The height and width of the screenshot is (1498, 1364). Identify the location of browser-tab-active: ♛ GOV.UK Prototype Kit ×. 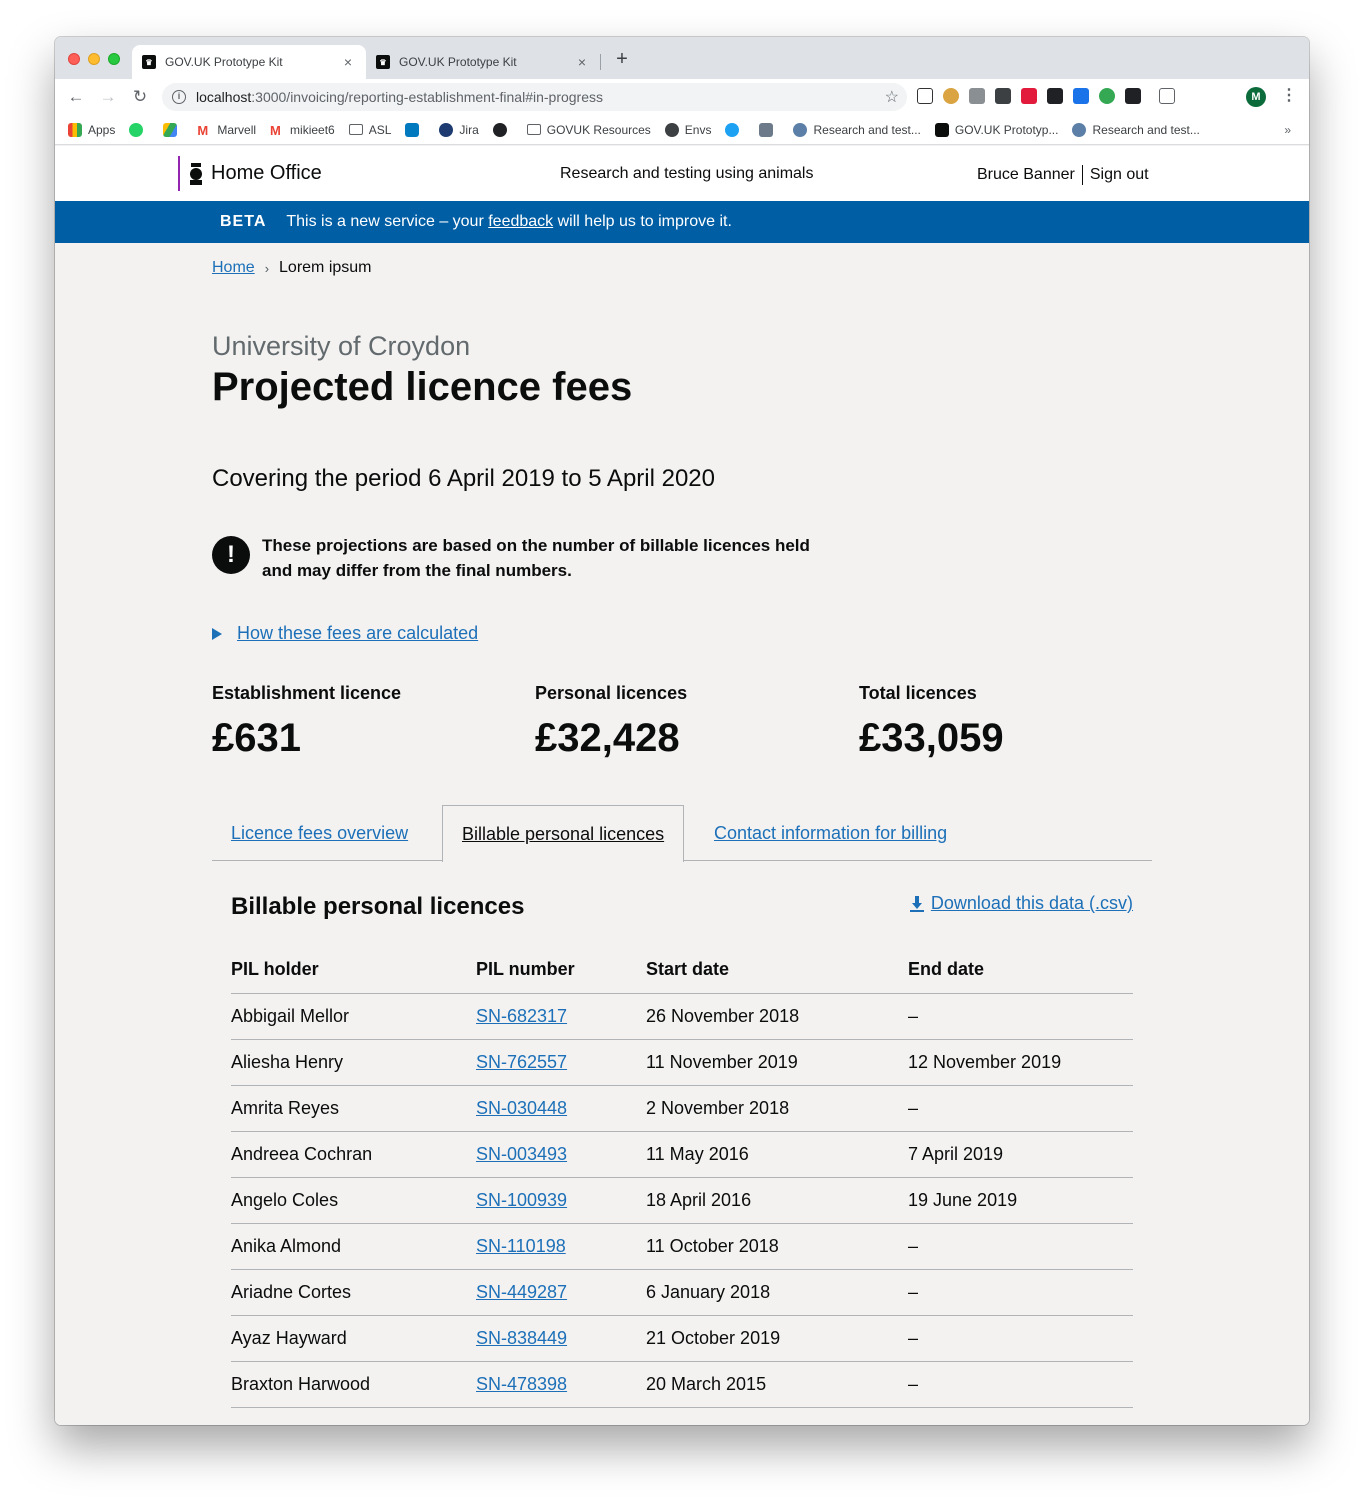
(249, 62).